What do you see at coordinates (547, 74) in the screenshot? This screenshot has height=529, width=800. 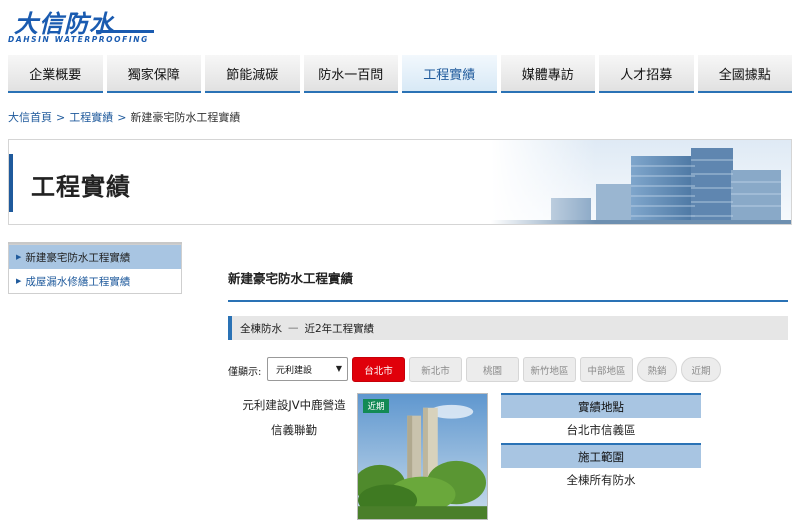 I see `nav-item-media: 媒體專訪` at bounding box center [547, 74].